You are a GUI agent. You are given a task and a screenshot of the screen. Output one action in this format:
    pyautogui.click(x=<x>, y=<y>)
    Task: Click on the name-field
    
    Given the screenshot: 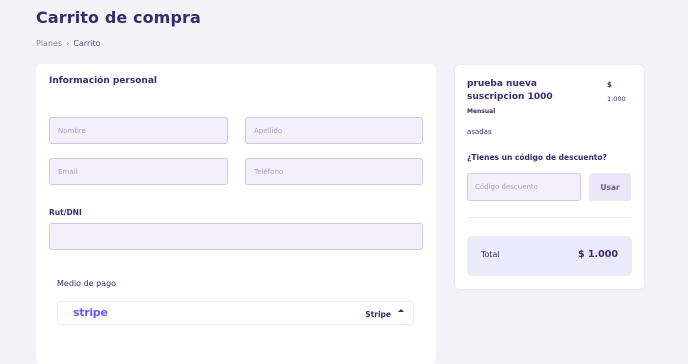 What is the action you would take?
    pyautogui.click(x=138, y=130)
    